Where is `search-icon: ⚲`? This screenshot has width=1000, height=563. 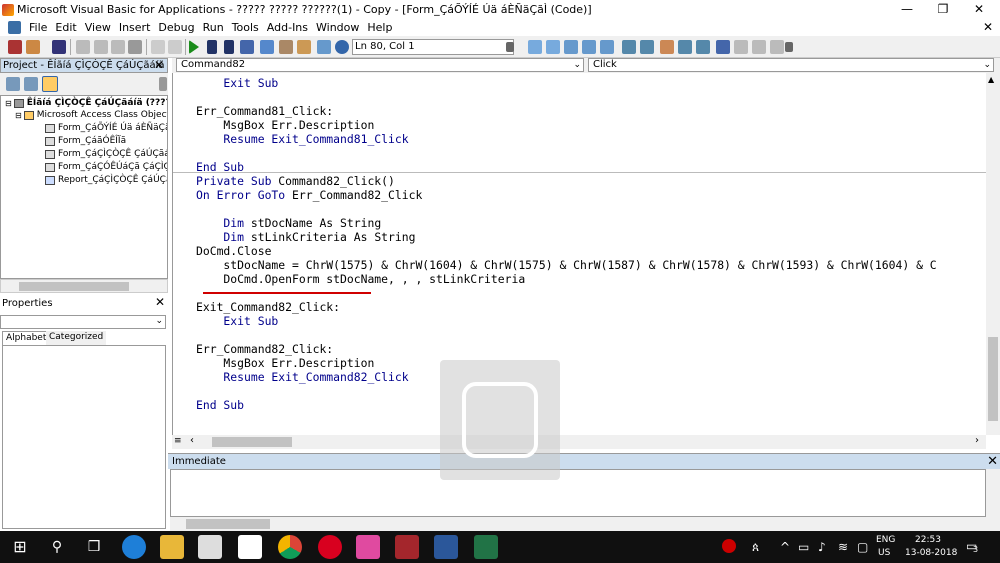
search-icon: ⚲ is located at coordinates (57, 547).